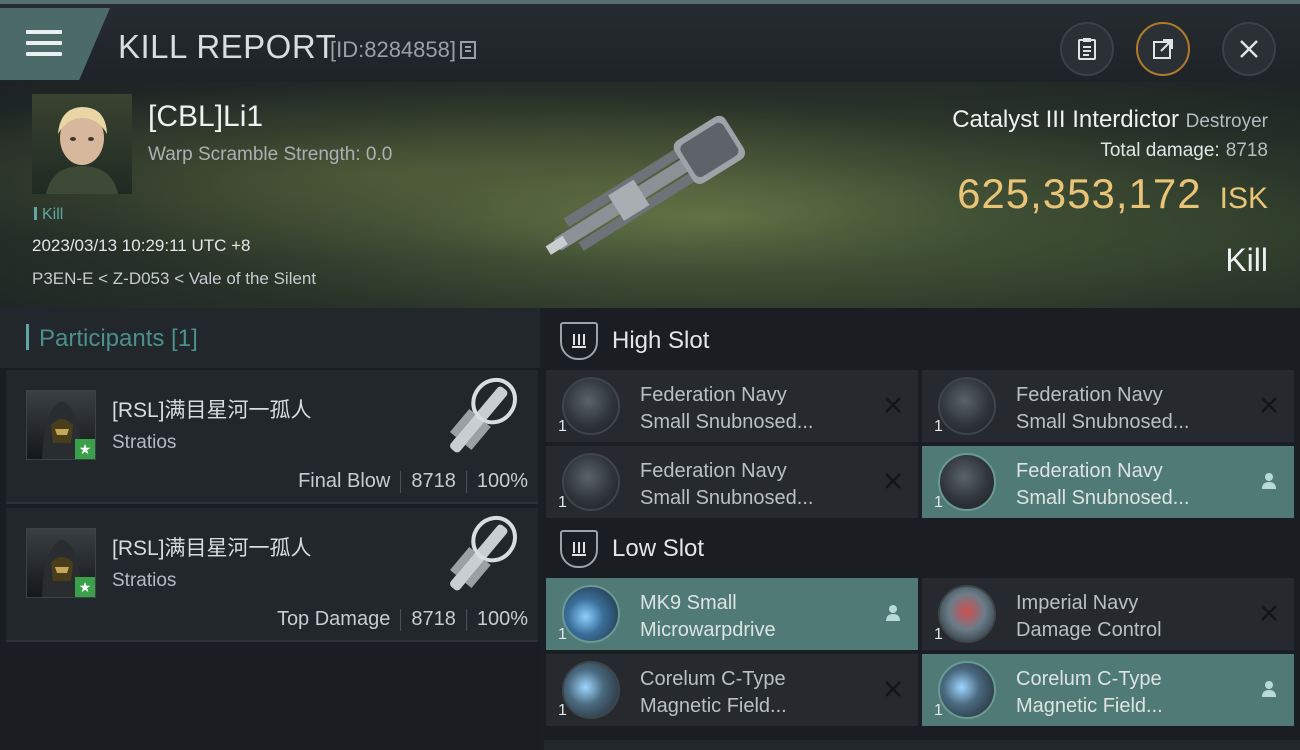 Image resolution: width=1300 pixels, height=750 pixels. I want to click on close-icon, so click(1249, 49).